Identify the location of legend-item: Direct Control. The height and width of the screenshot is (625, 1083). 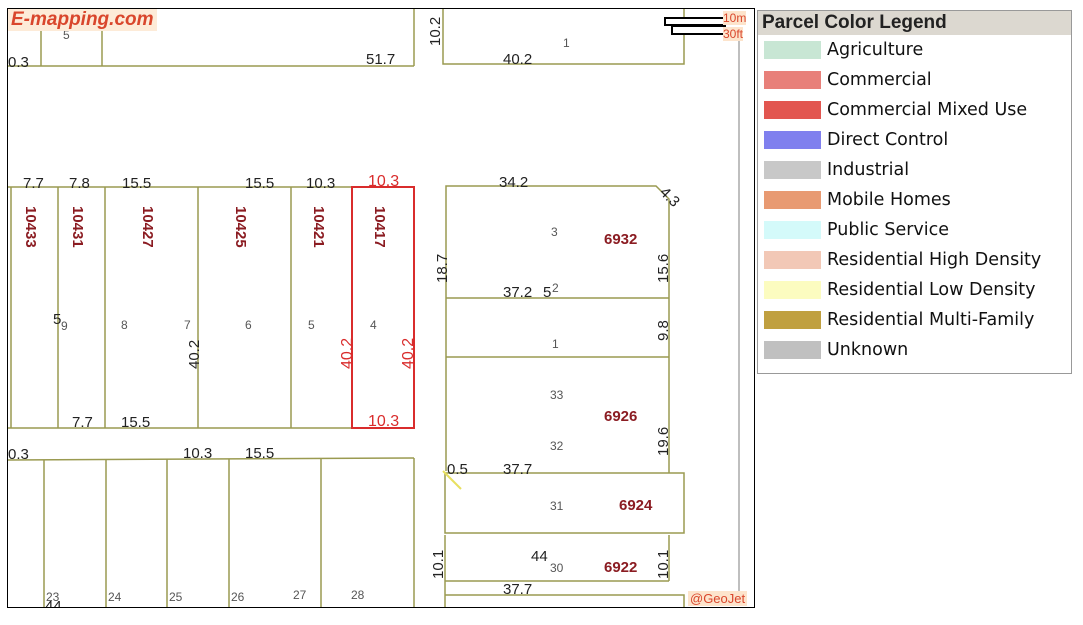
(914, 140).